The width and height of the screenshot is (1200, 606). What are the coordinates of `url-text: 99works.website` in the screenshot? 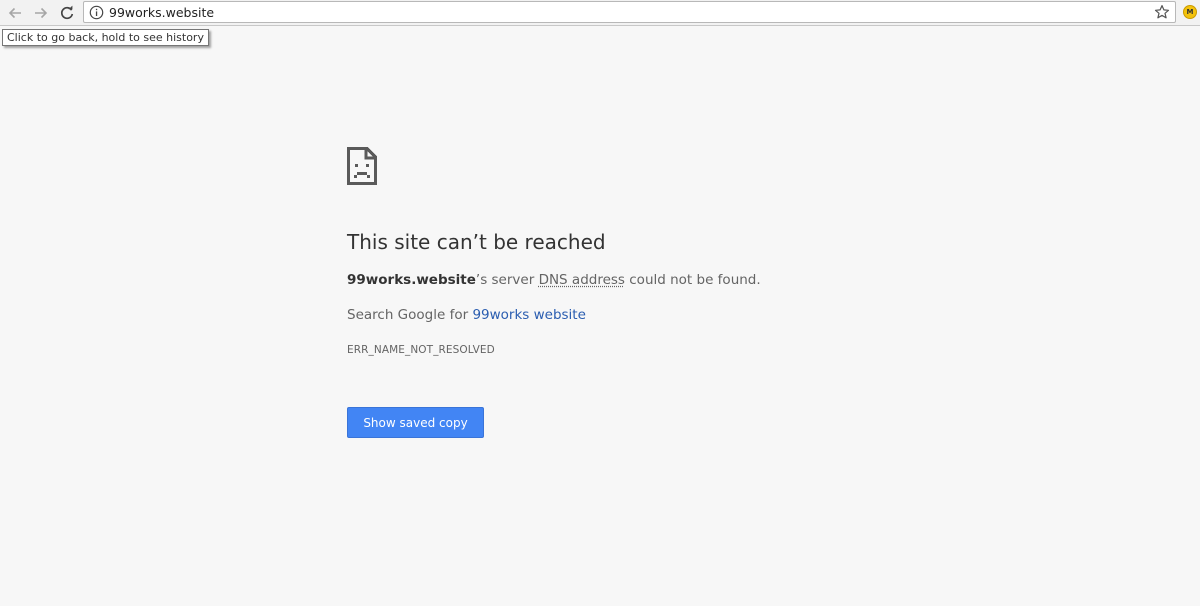 It's located at (161, 13).